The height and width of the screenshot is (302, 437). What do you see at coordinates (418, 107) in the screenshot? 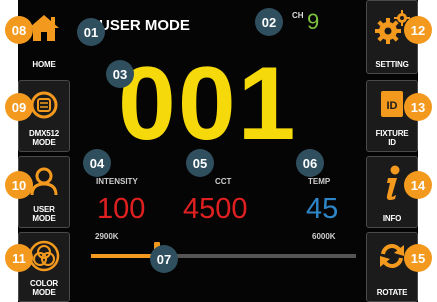
I see `badge-13: 13` at bounding box center [418, 107].